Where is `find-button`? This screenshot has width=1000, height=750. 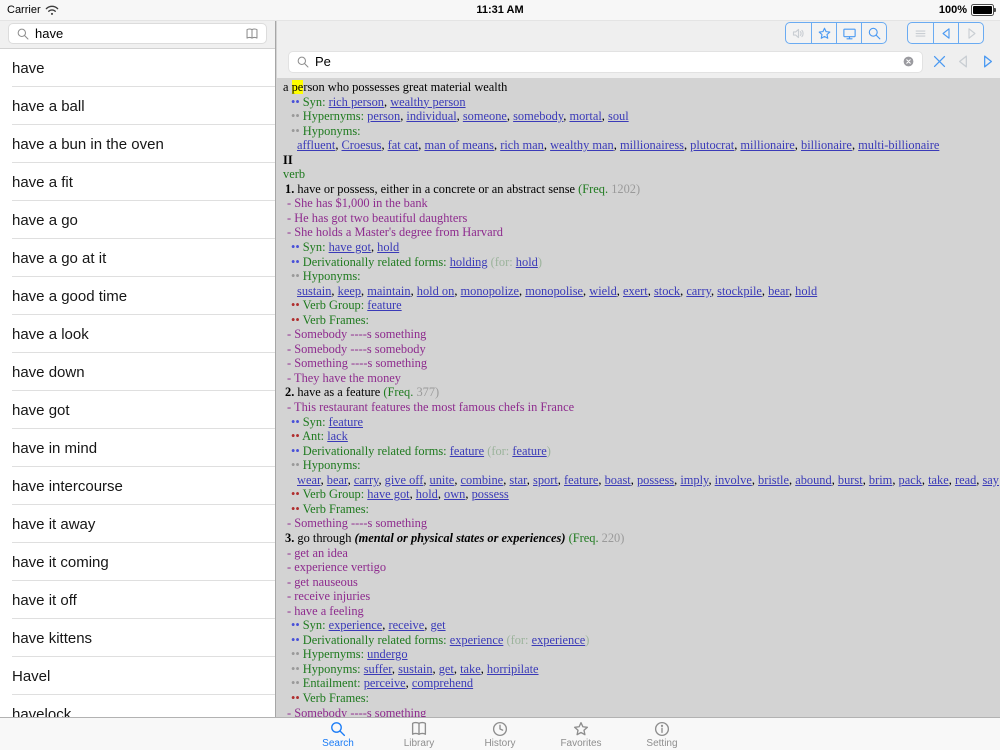
find-button is located at coordinates (873, 33).